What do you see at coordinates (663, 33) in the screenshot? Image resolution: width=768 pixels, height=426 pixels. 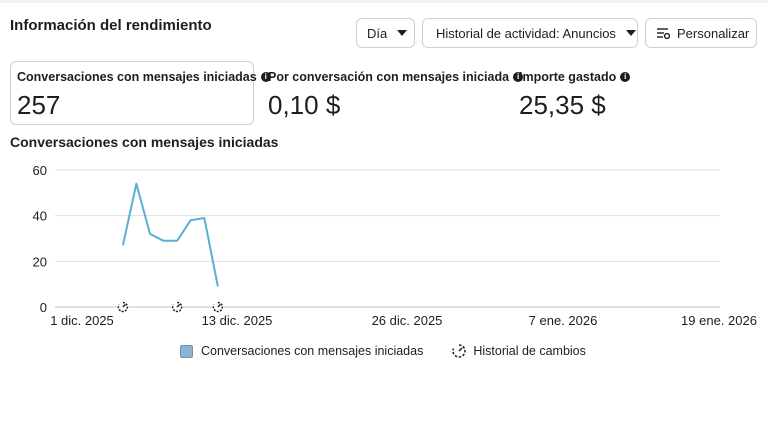 I see `customize-icon` at bounding box center [663, 33].